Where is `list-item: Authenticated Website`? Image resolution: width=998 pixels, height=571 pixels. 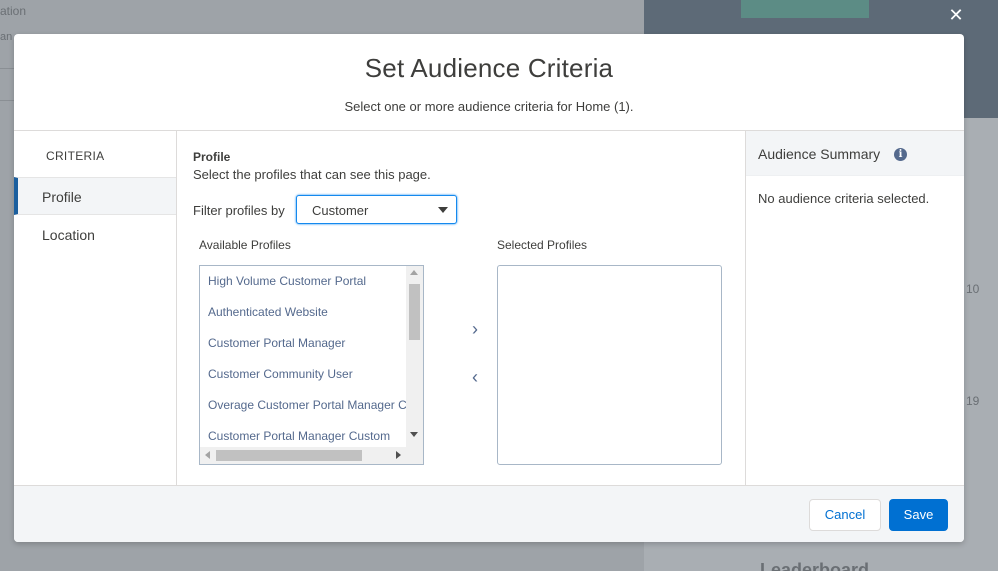
list-item: Authenticated Website is located at coordinates (268, 312).